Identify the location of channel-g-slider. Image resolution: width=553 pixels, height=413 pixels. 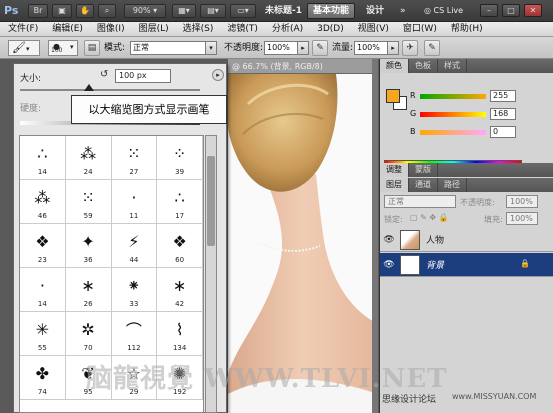
(453, 114).